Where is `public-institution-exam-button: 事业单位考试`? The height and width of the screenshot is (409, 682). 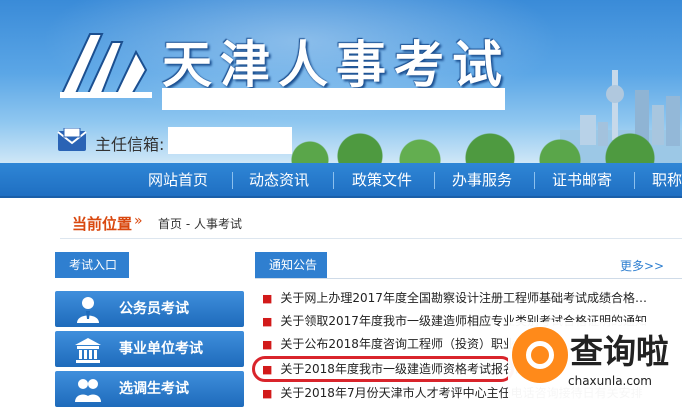 public-institution-exam-button: 事业单位考试 is located at coordinates (149, 349).